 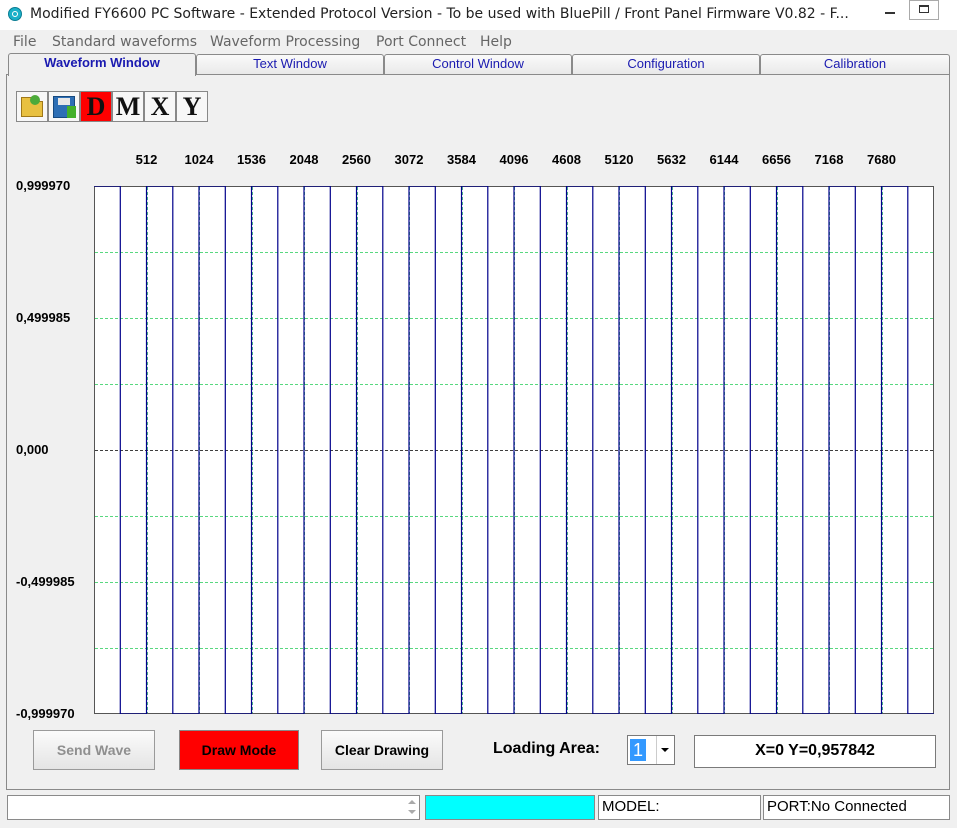 What do you see at coordinates (651, 750) in the screenshot?
I see `loading-area-select: 1` at bounding box center [651, 750].